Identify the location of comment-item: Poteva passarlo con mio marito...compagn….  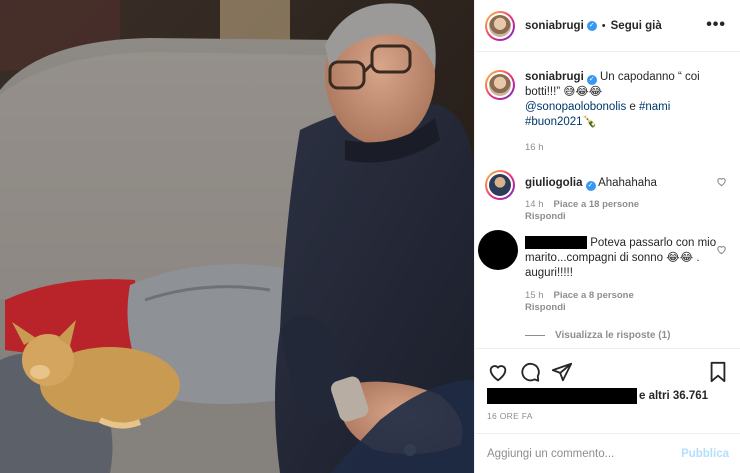
(604, 272).